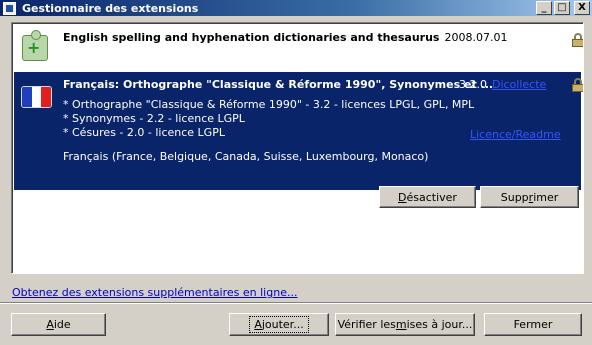  I want to click on window-controls: _ □ X, so click(563, 8).